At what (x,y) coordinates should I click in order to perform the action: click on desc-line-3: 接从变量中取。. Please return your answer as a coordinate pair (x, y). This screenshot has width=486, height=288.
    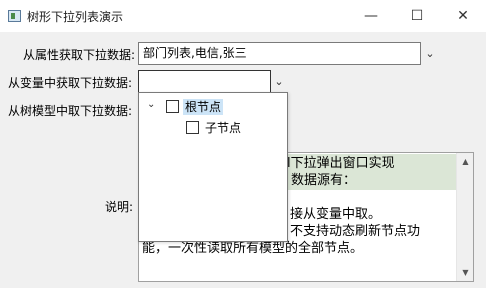
    Looking at the image, I should click on (336, 214).